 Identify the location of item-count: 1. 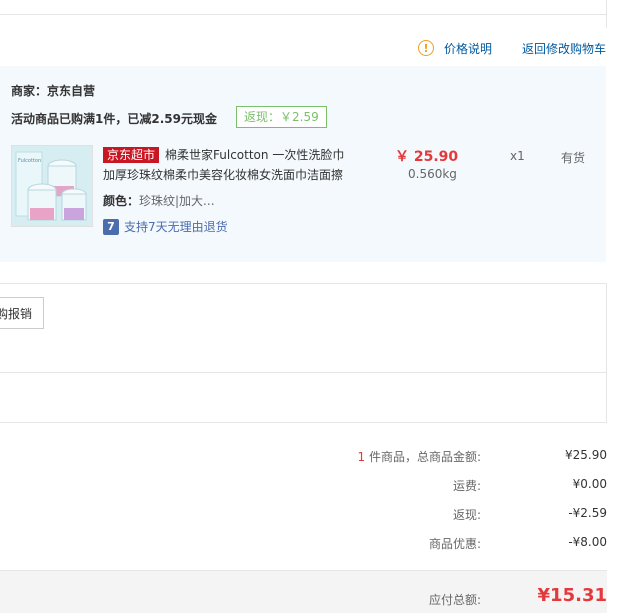
(361, 457).